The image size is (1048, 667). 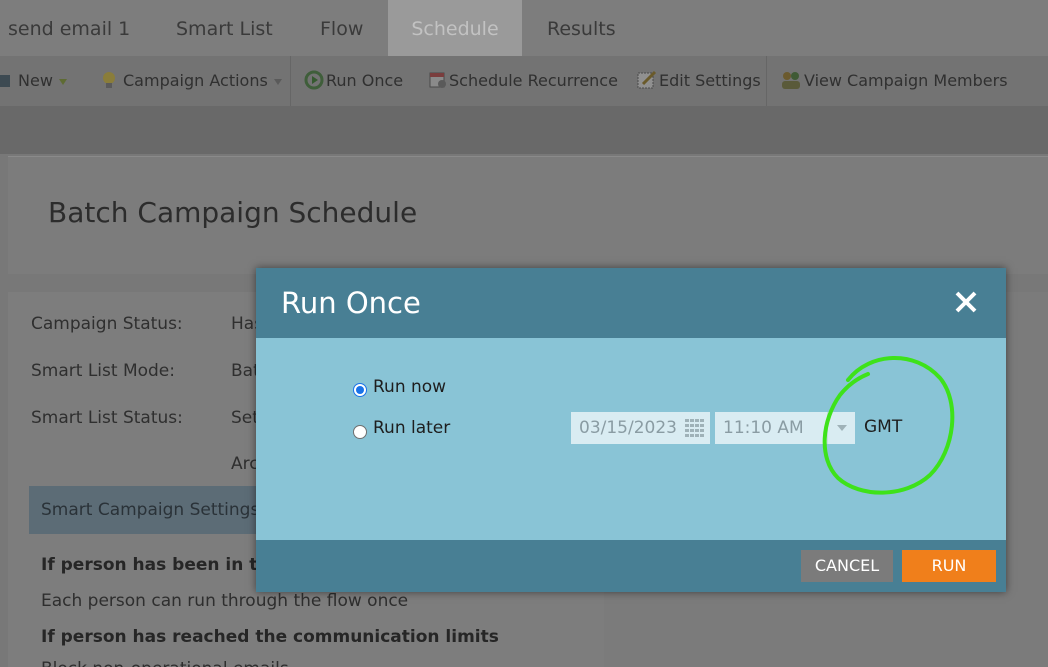 I want to click on edit-settings-button: Edit Settings, so click(x=699, y=81).